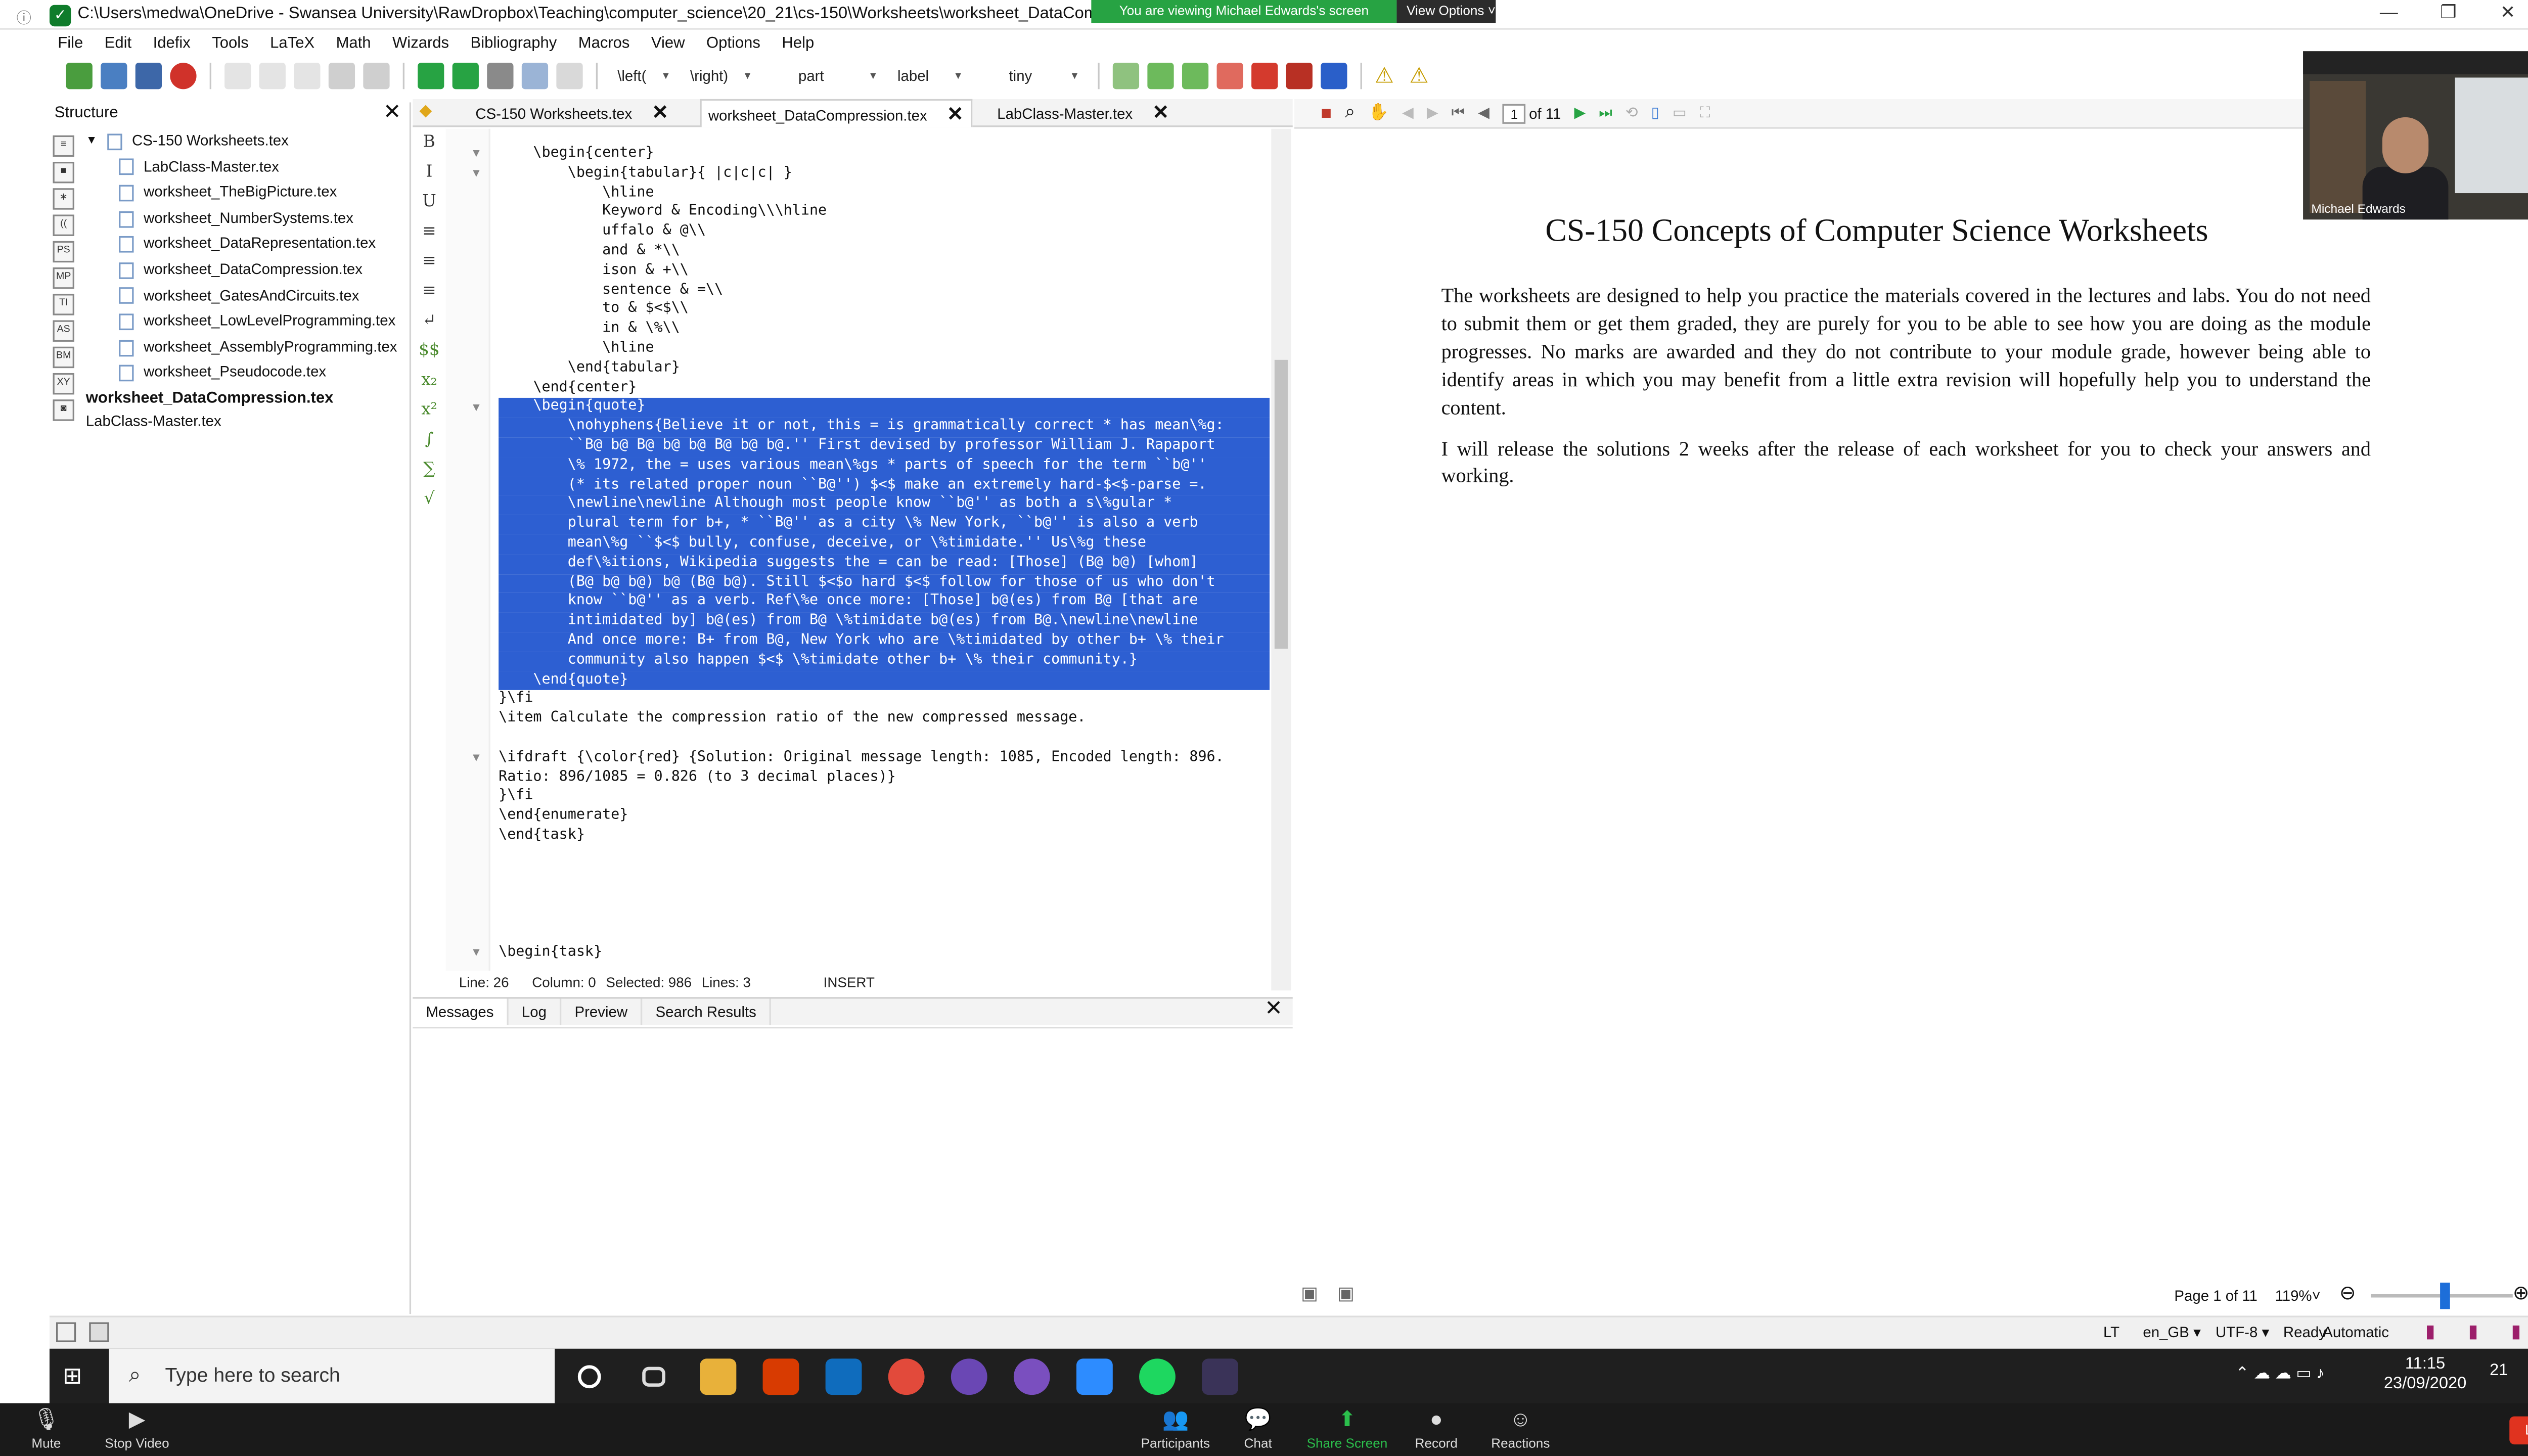  What do you see at coordinates (719, 1376) in the screenshot?
I see `file-explorer-icon` at bounding box center [719, 1376].